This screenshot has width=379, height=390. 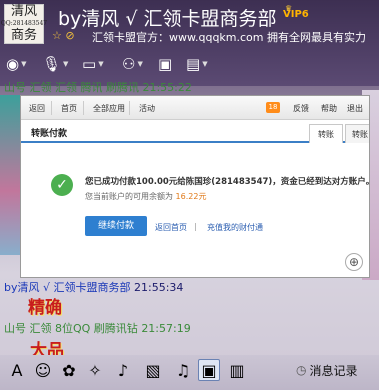 What do you see at coordinates (147, 108) in the screenshot?
I see `nav-activity: 活动` at bounding box center [147, 108].